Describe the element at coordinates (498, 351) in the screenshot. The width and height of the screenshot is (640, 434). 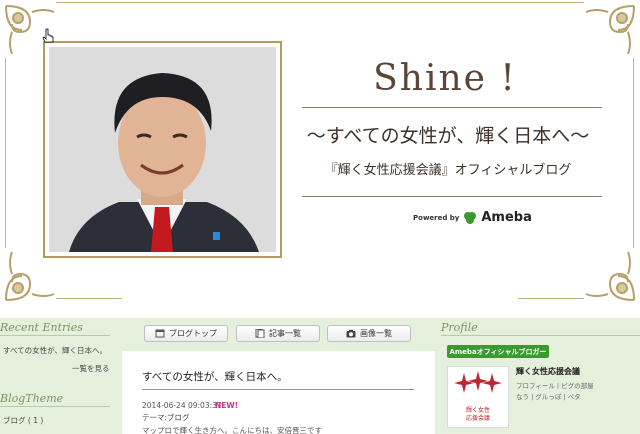
I see `ameba-official-blogger-badge: Amebaオフィシャルブロガー` at that location.